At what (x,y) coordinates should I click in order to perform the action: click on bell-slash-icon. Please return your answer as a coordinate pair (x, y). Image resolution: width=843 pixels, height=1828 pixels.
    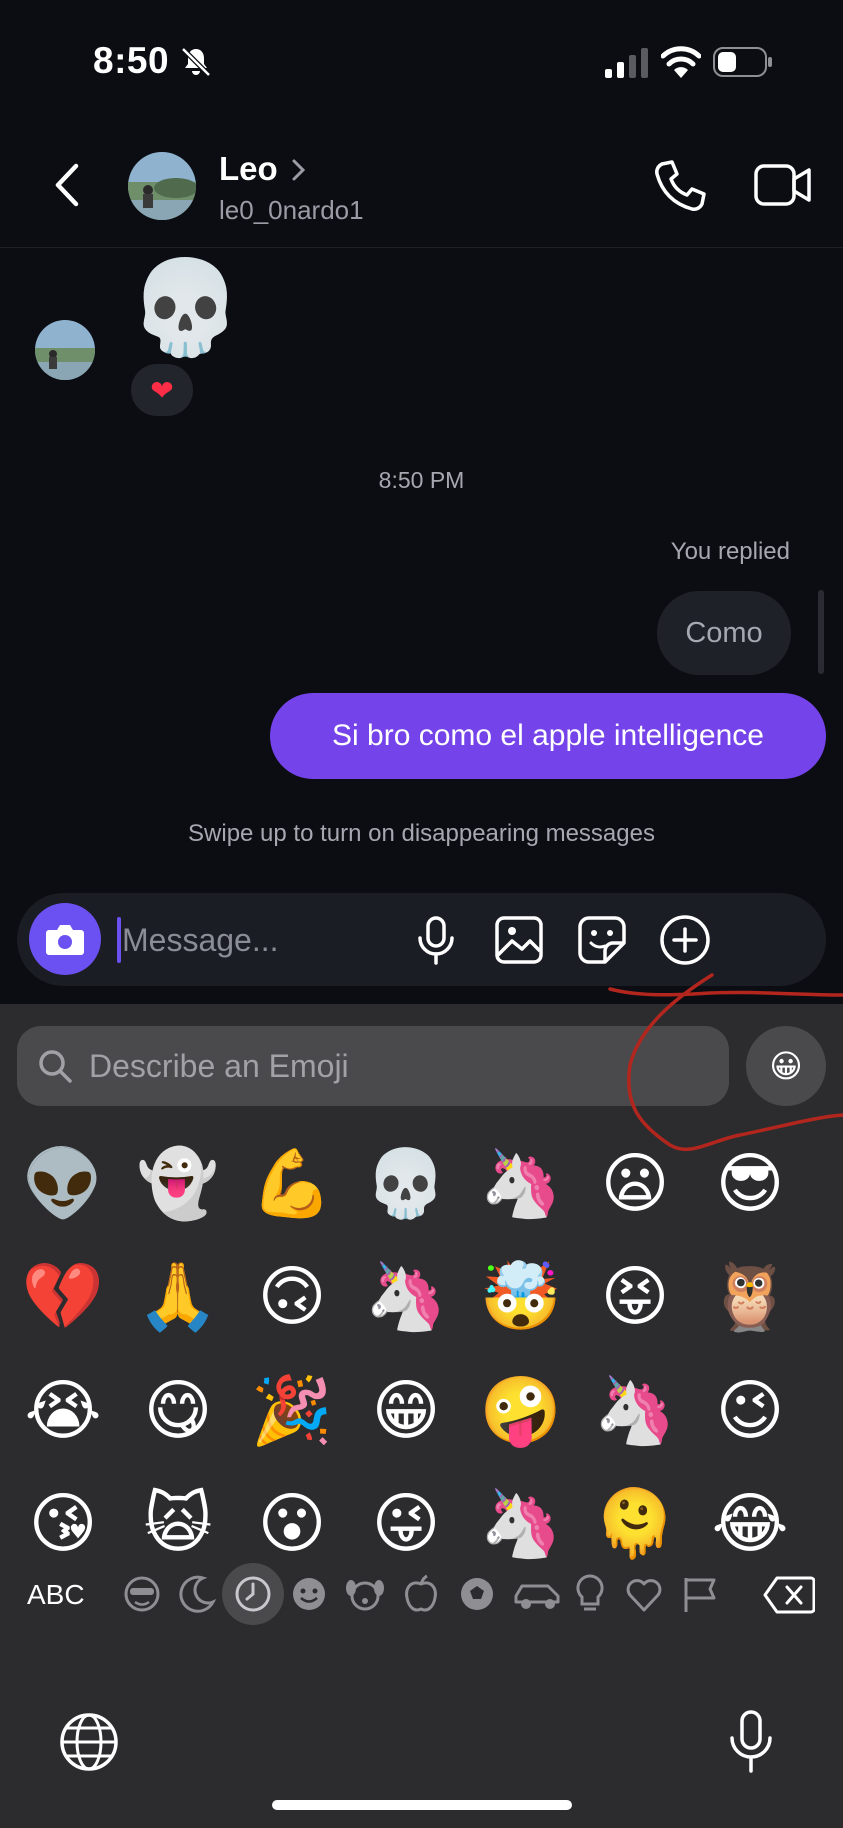
    Looking at the image, I should click on (196, 62).